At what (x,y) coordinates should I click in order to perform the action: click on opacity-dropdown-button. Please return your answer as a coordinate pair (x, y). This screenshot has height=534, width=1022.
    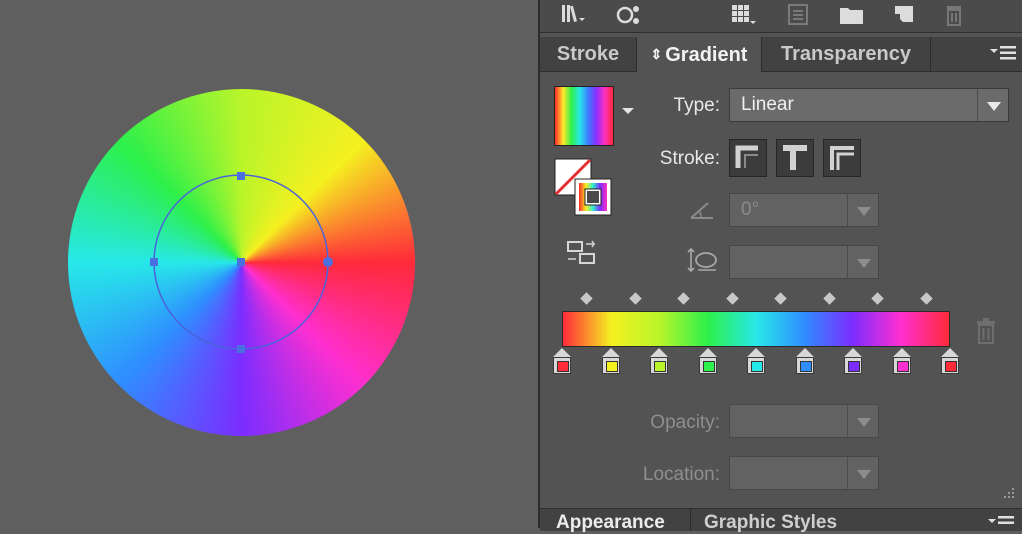
    Looking at the image, I should click on (862, 421).